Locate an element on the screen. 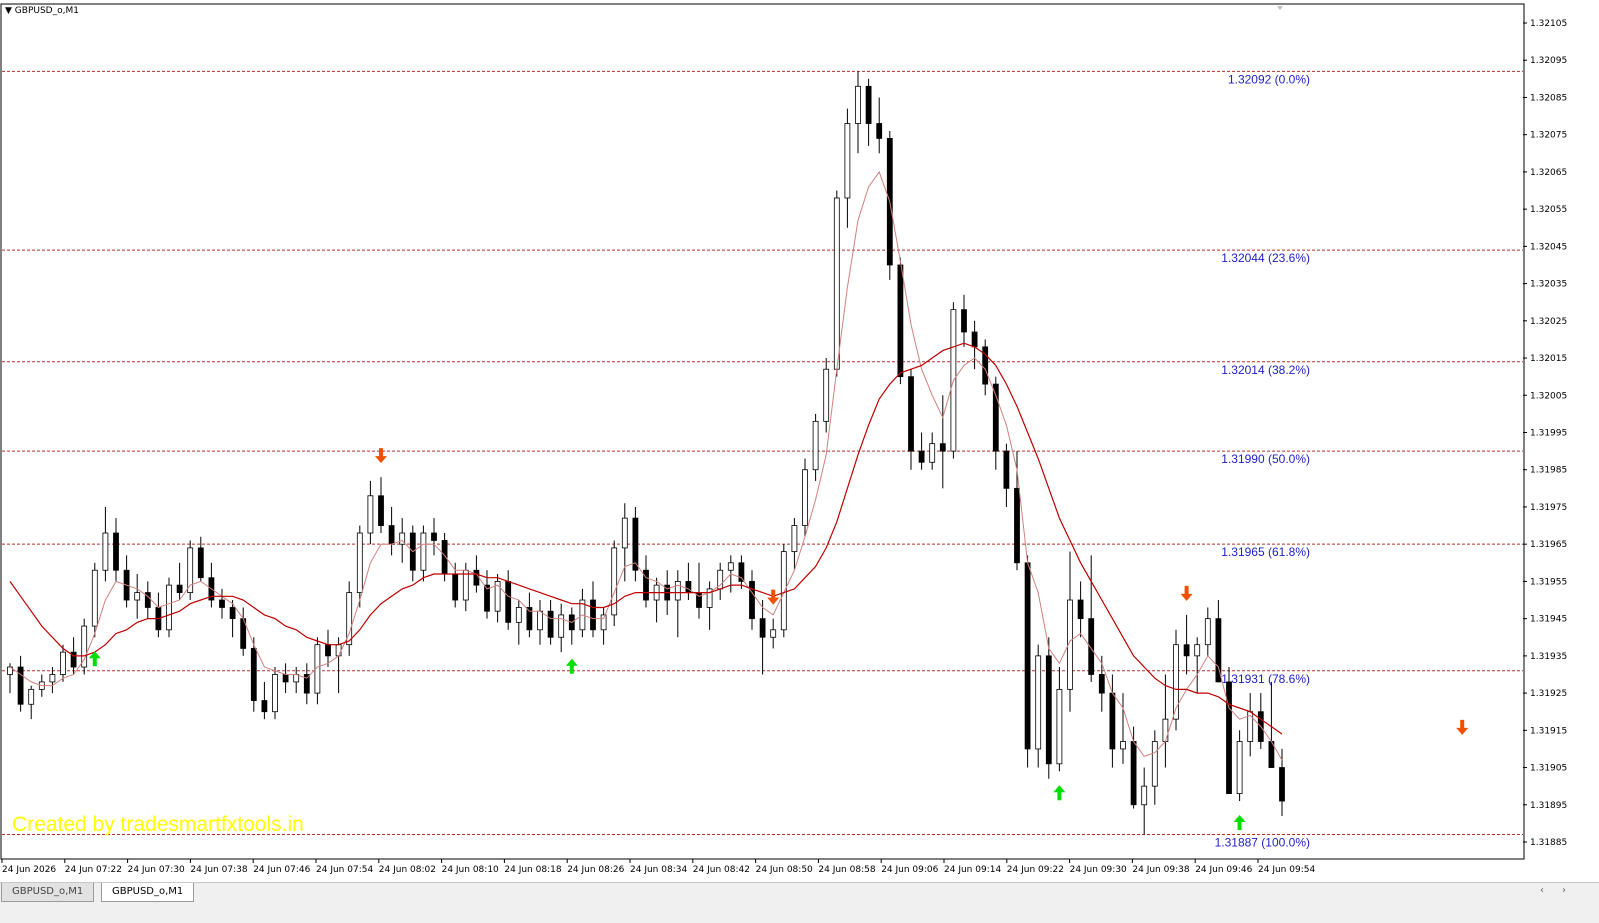  dropdown-triangle-icon: ▼ is located at coordinates (8, 11).